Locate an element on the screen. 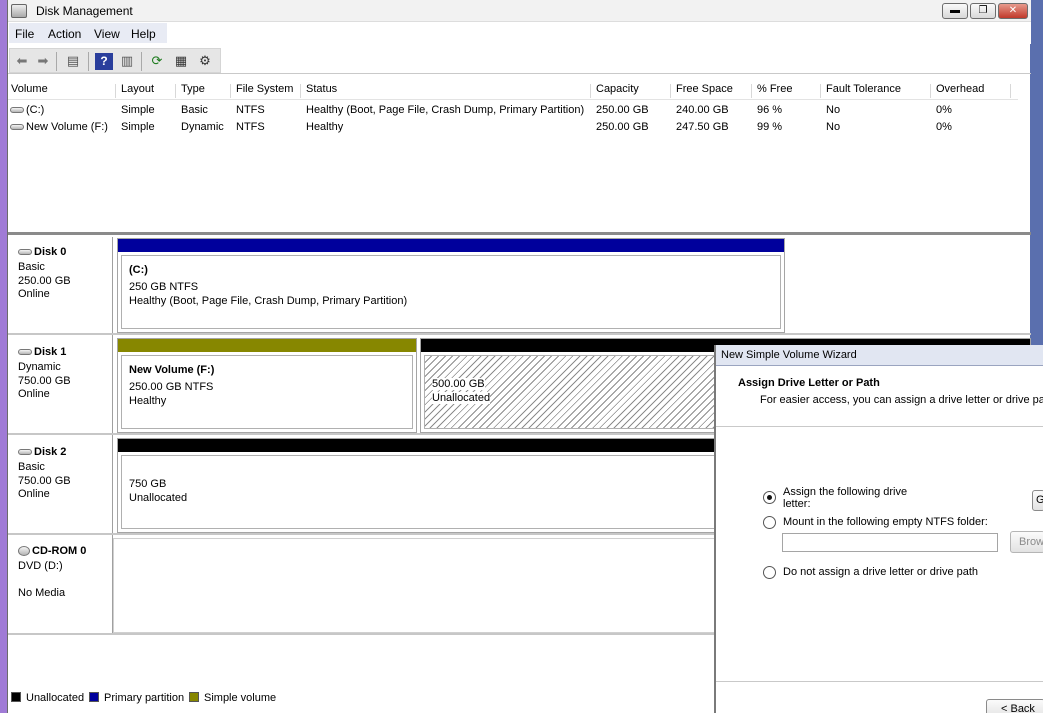 The height and width of the screenshot is (713, 1043). mount-folder-radio is located at coordinates (769, 522).